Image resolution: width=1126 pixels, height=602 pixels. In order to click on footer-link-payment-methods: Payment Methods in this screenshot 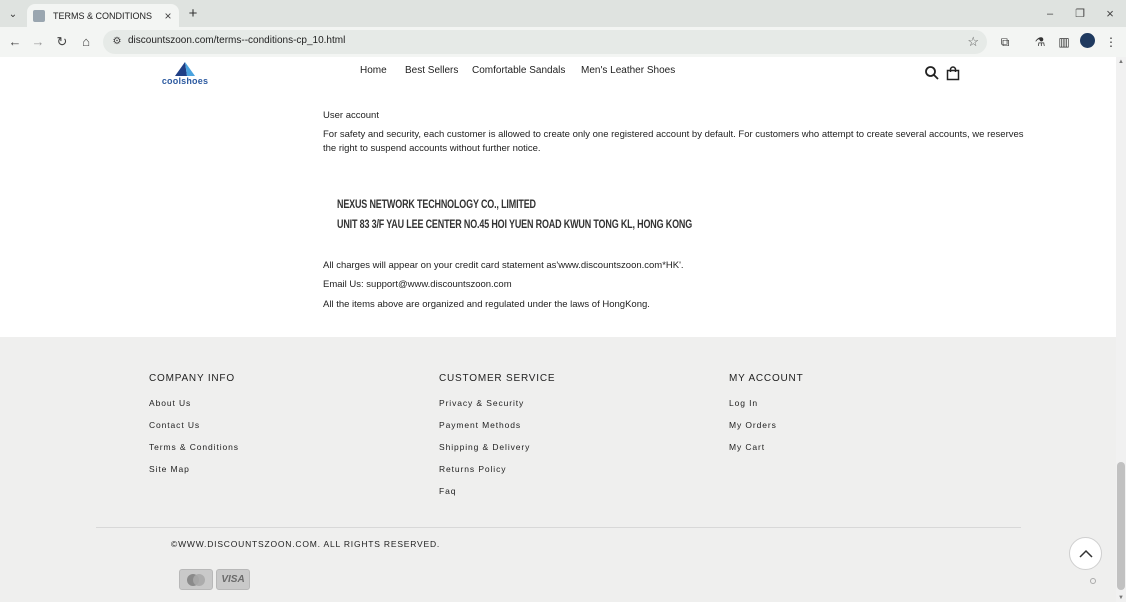, I will do `click(480, 425)`.